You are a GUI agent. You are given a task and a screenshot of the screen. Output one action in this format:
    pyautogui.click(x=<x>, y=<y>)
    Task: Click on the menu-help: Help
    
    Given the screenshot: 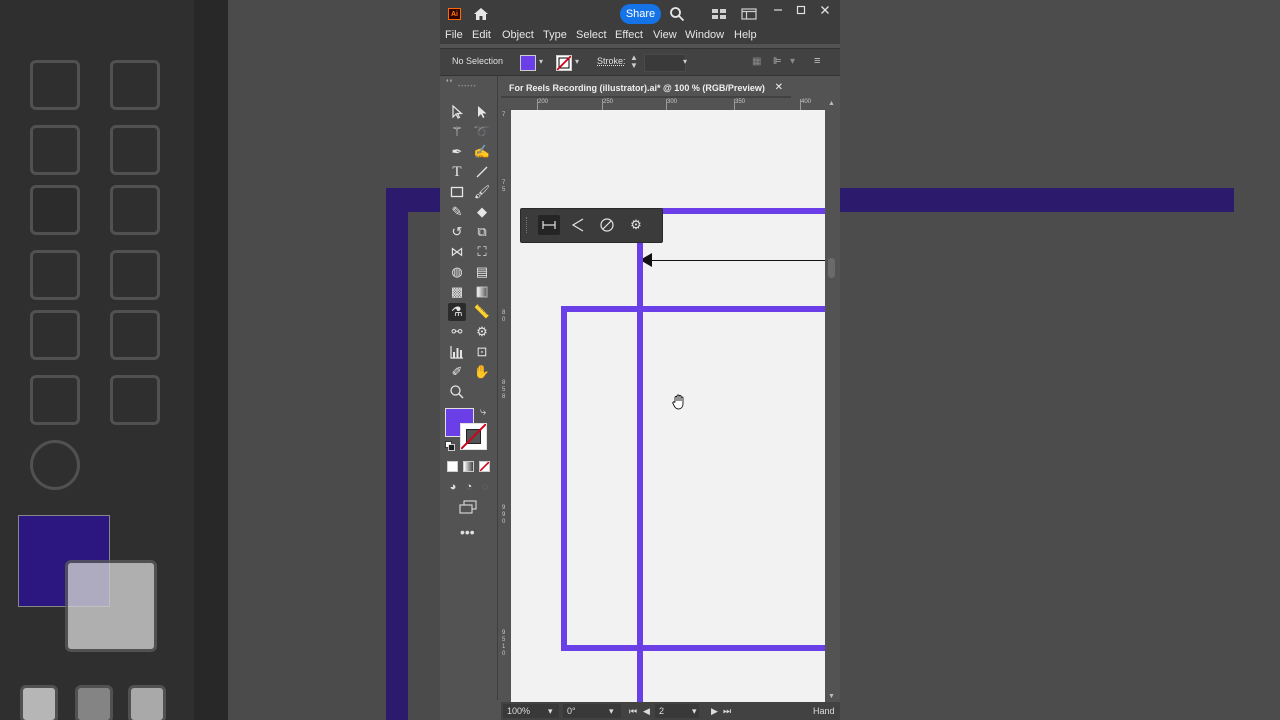 What is the action you would take?
    pyautogui.click(x=745, y=35)
    